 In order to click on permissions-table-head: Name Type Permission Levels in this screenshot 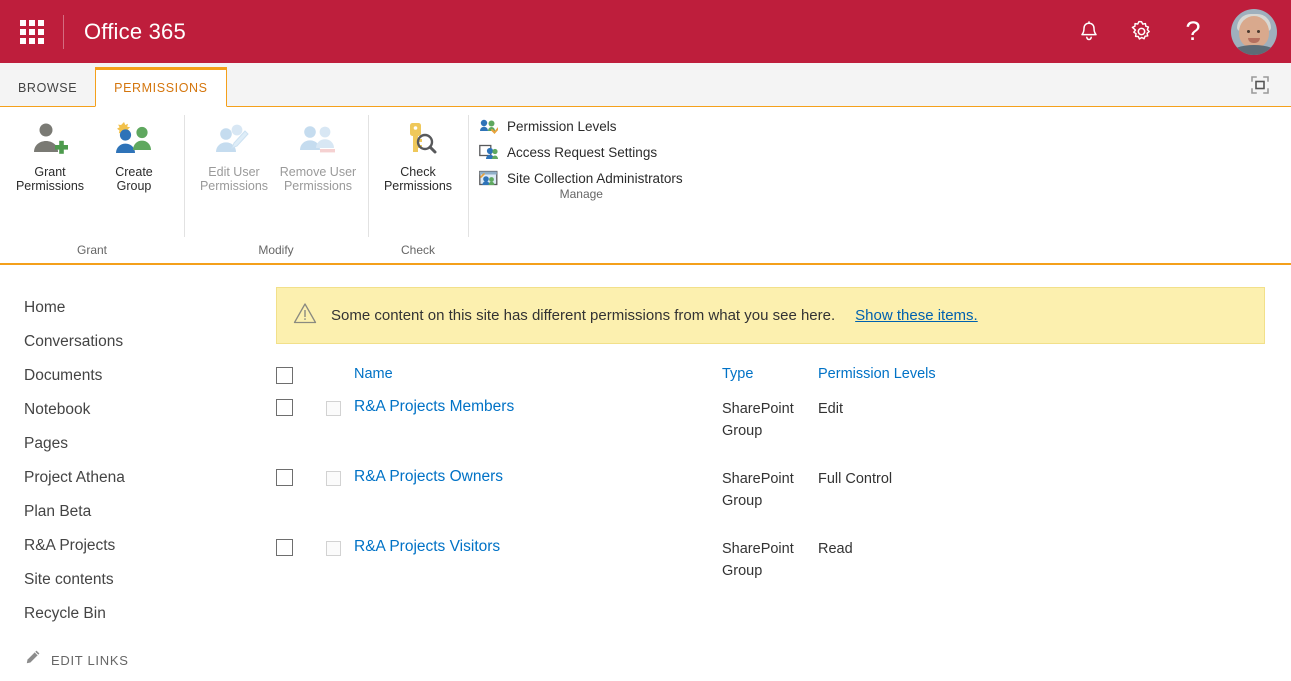, I will do `click(770, 382)`.